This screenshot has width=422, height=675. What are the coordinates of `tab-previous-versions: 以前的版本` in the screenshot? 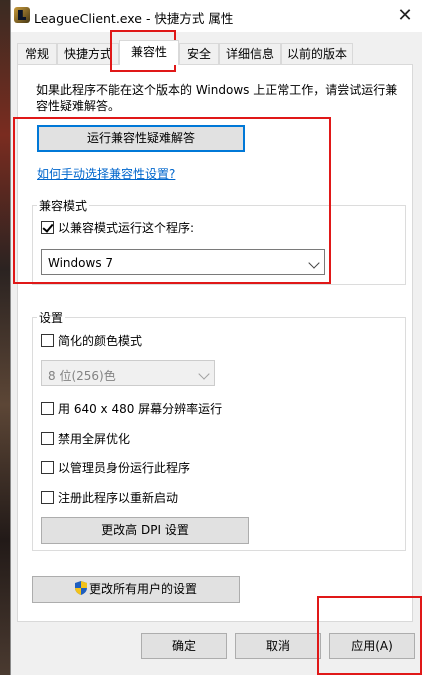 It's located at (317, 53).